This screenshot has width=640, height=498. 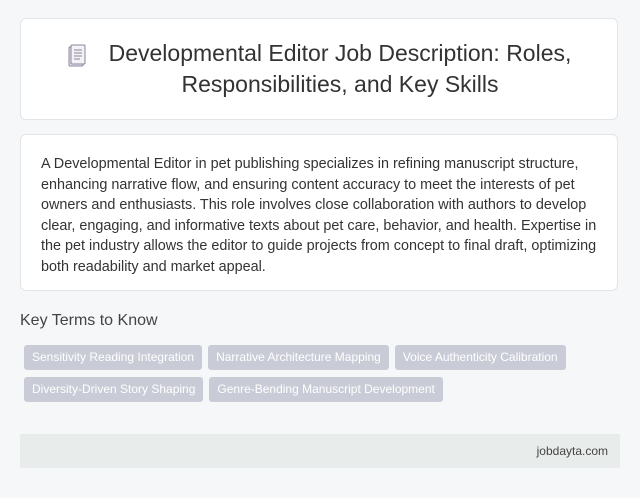 What do you see at coordinates (320, 451) in the screenshot?
I see `footer: jobdayta.com` at bounding box center [320, 451].